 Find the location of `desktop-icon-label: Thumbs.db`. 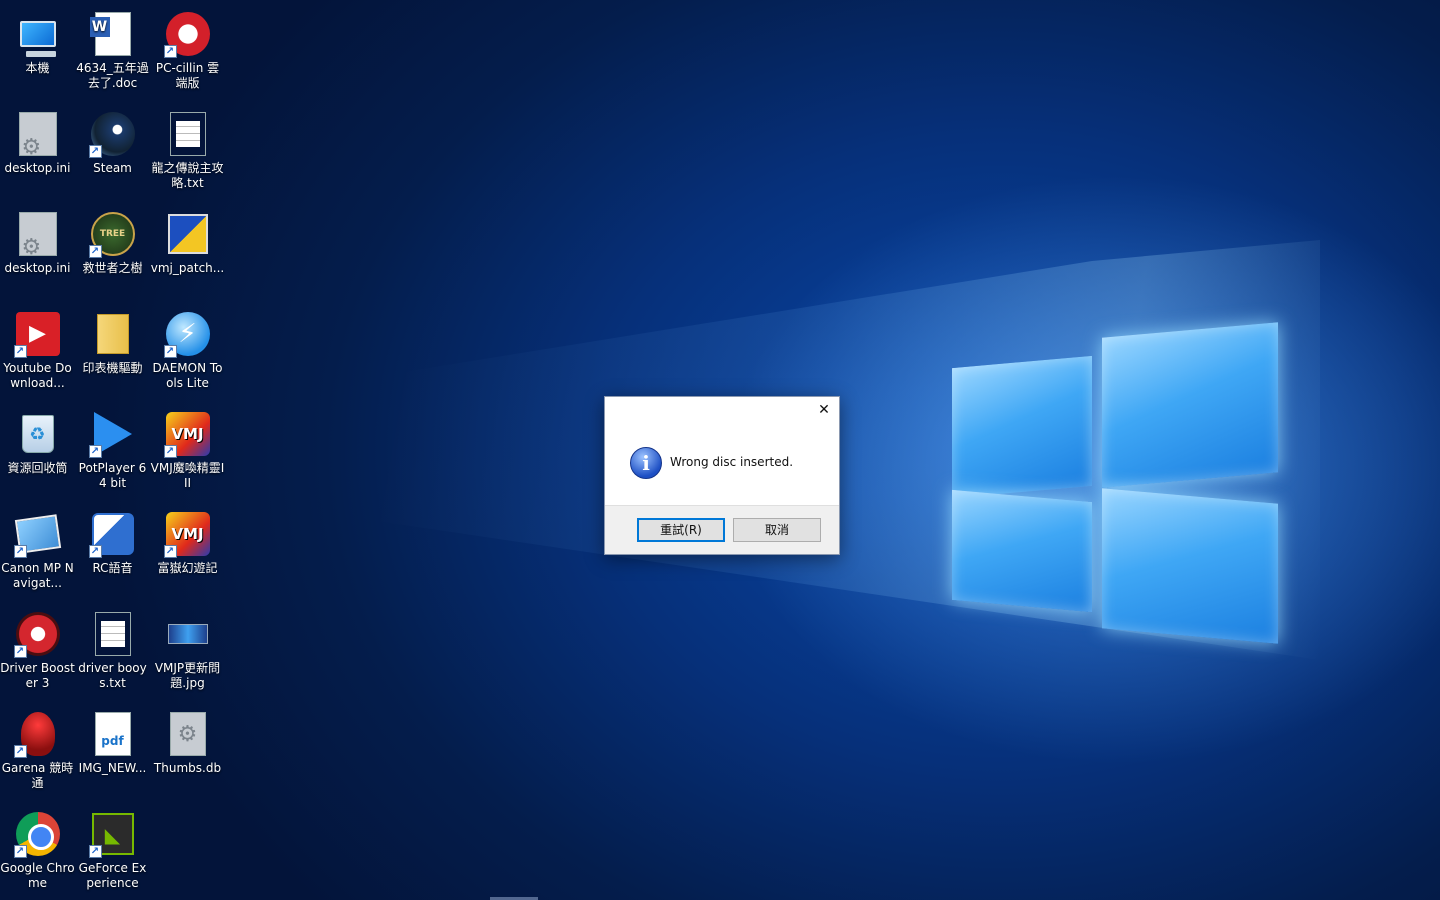

desktop-icon-label: Thumbs.db is located at coordinates (187, 768).